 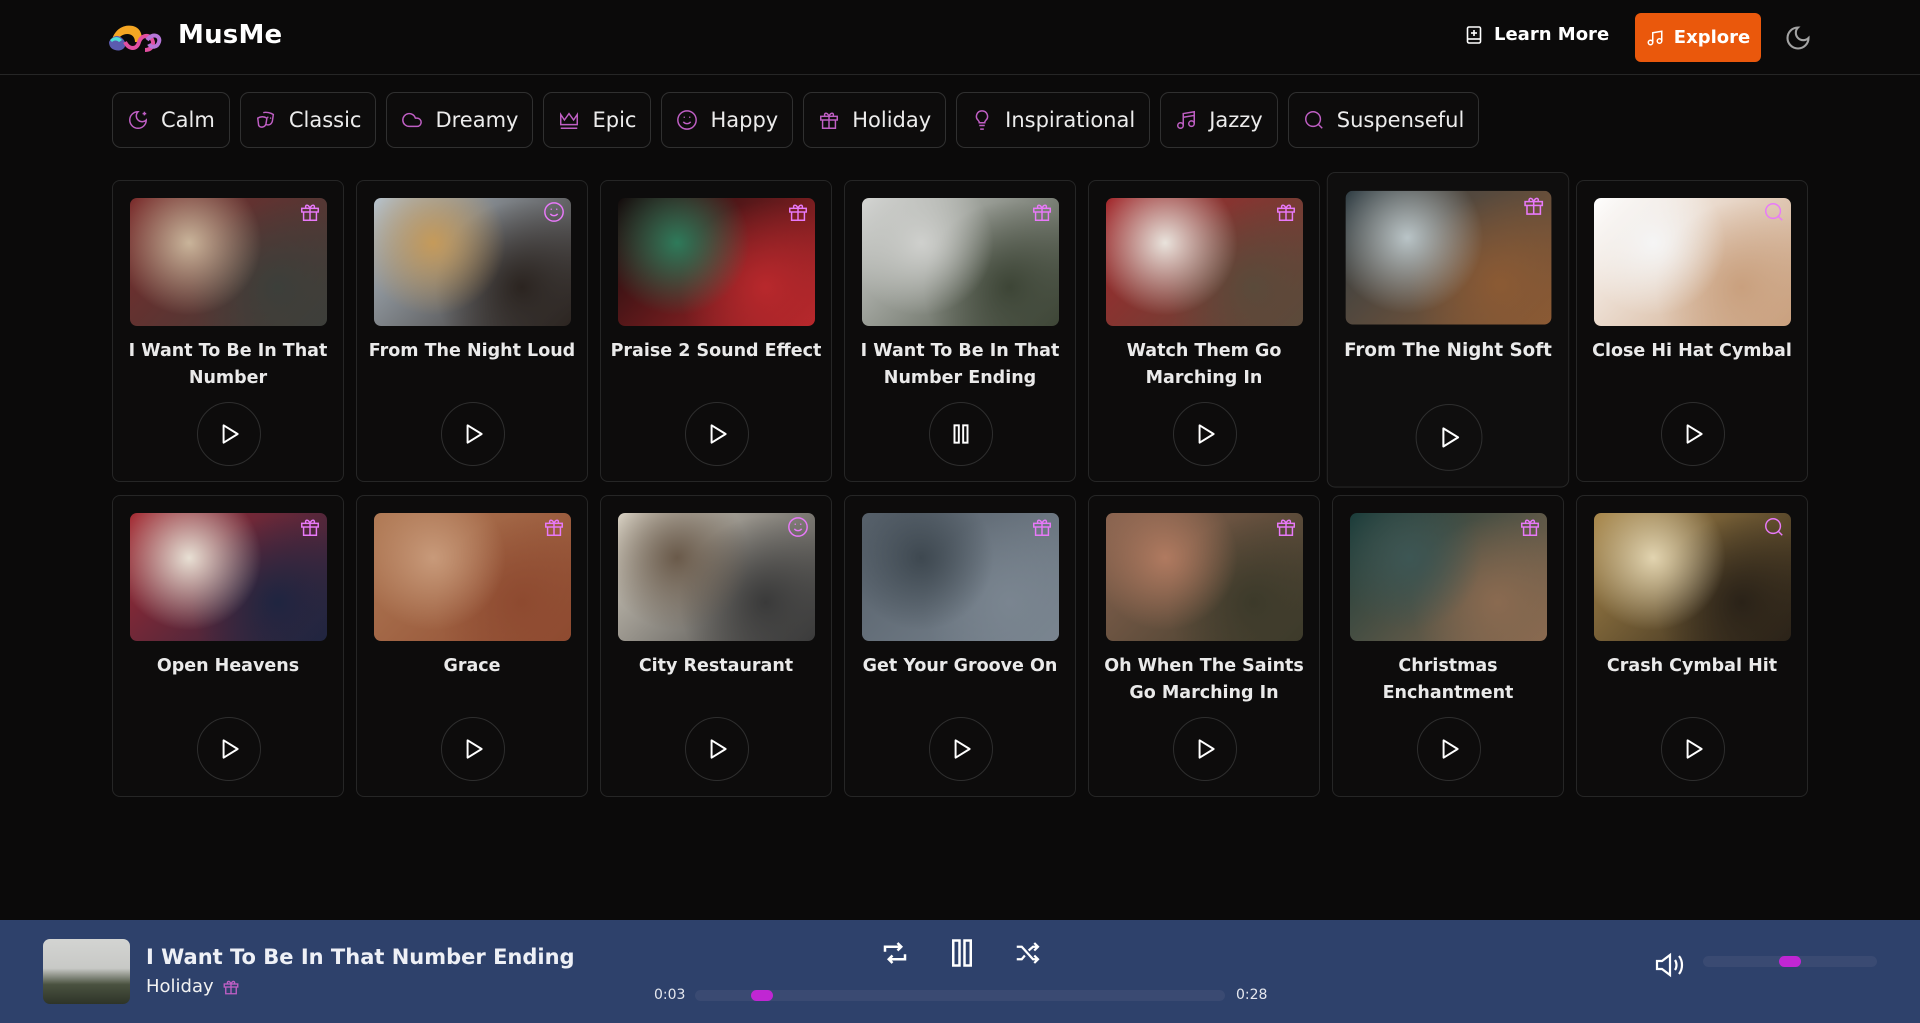 I want to click on moon-star-icon, so click(x=138, y=120).